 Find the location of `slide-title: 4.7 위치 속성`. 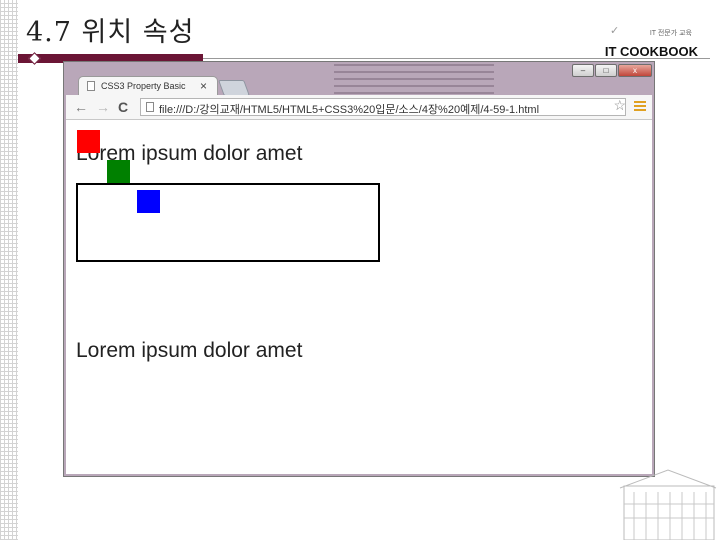

slide-title: 4.7 위치 속성 is located at coordinates (110, 32).